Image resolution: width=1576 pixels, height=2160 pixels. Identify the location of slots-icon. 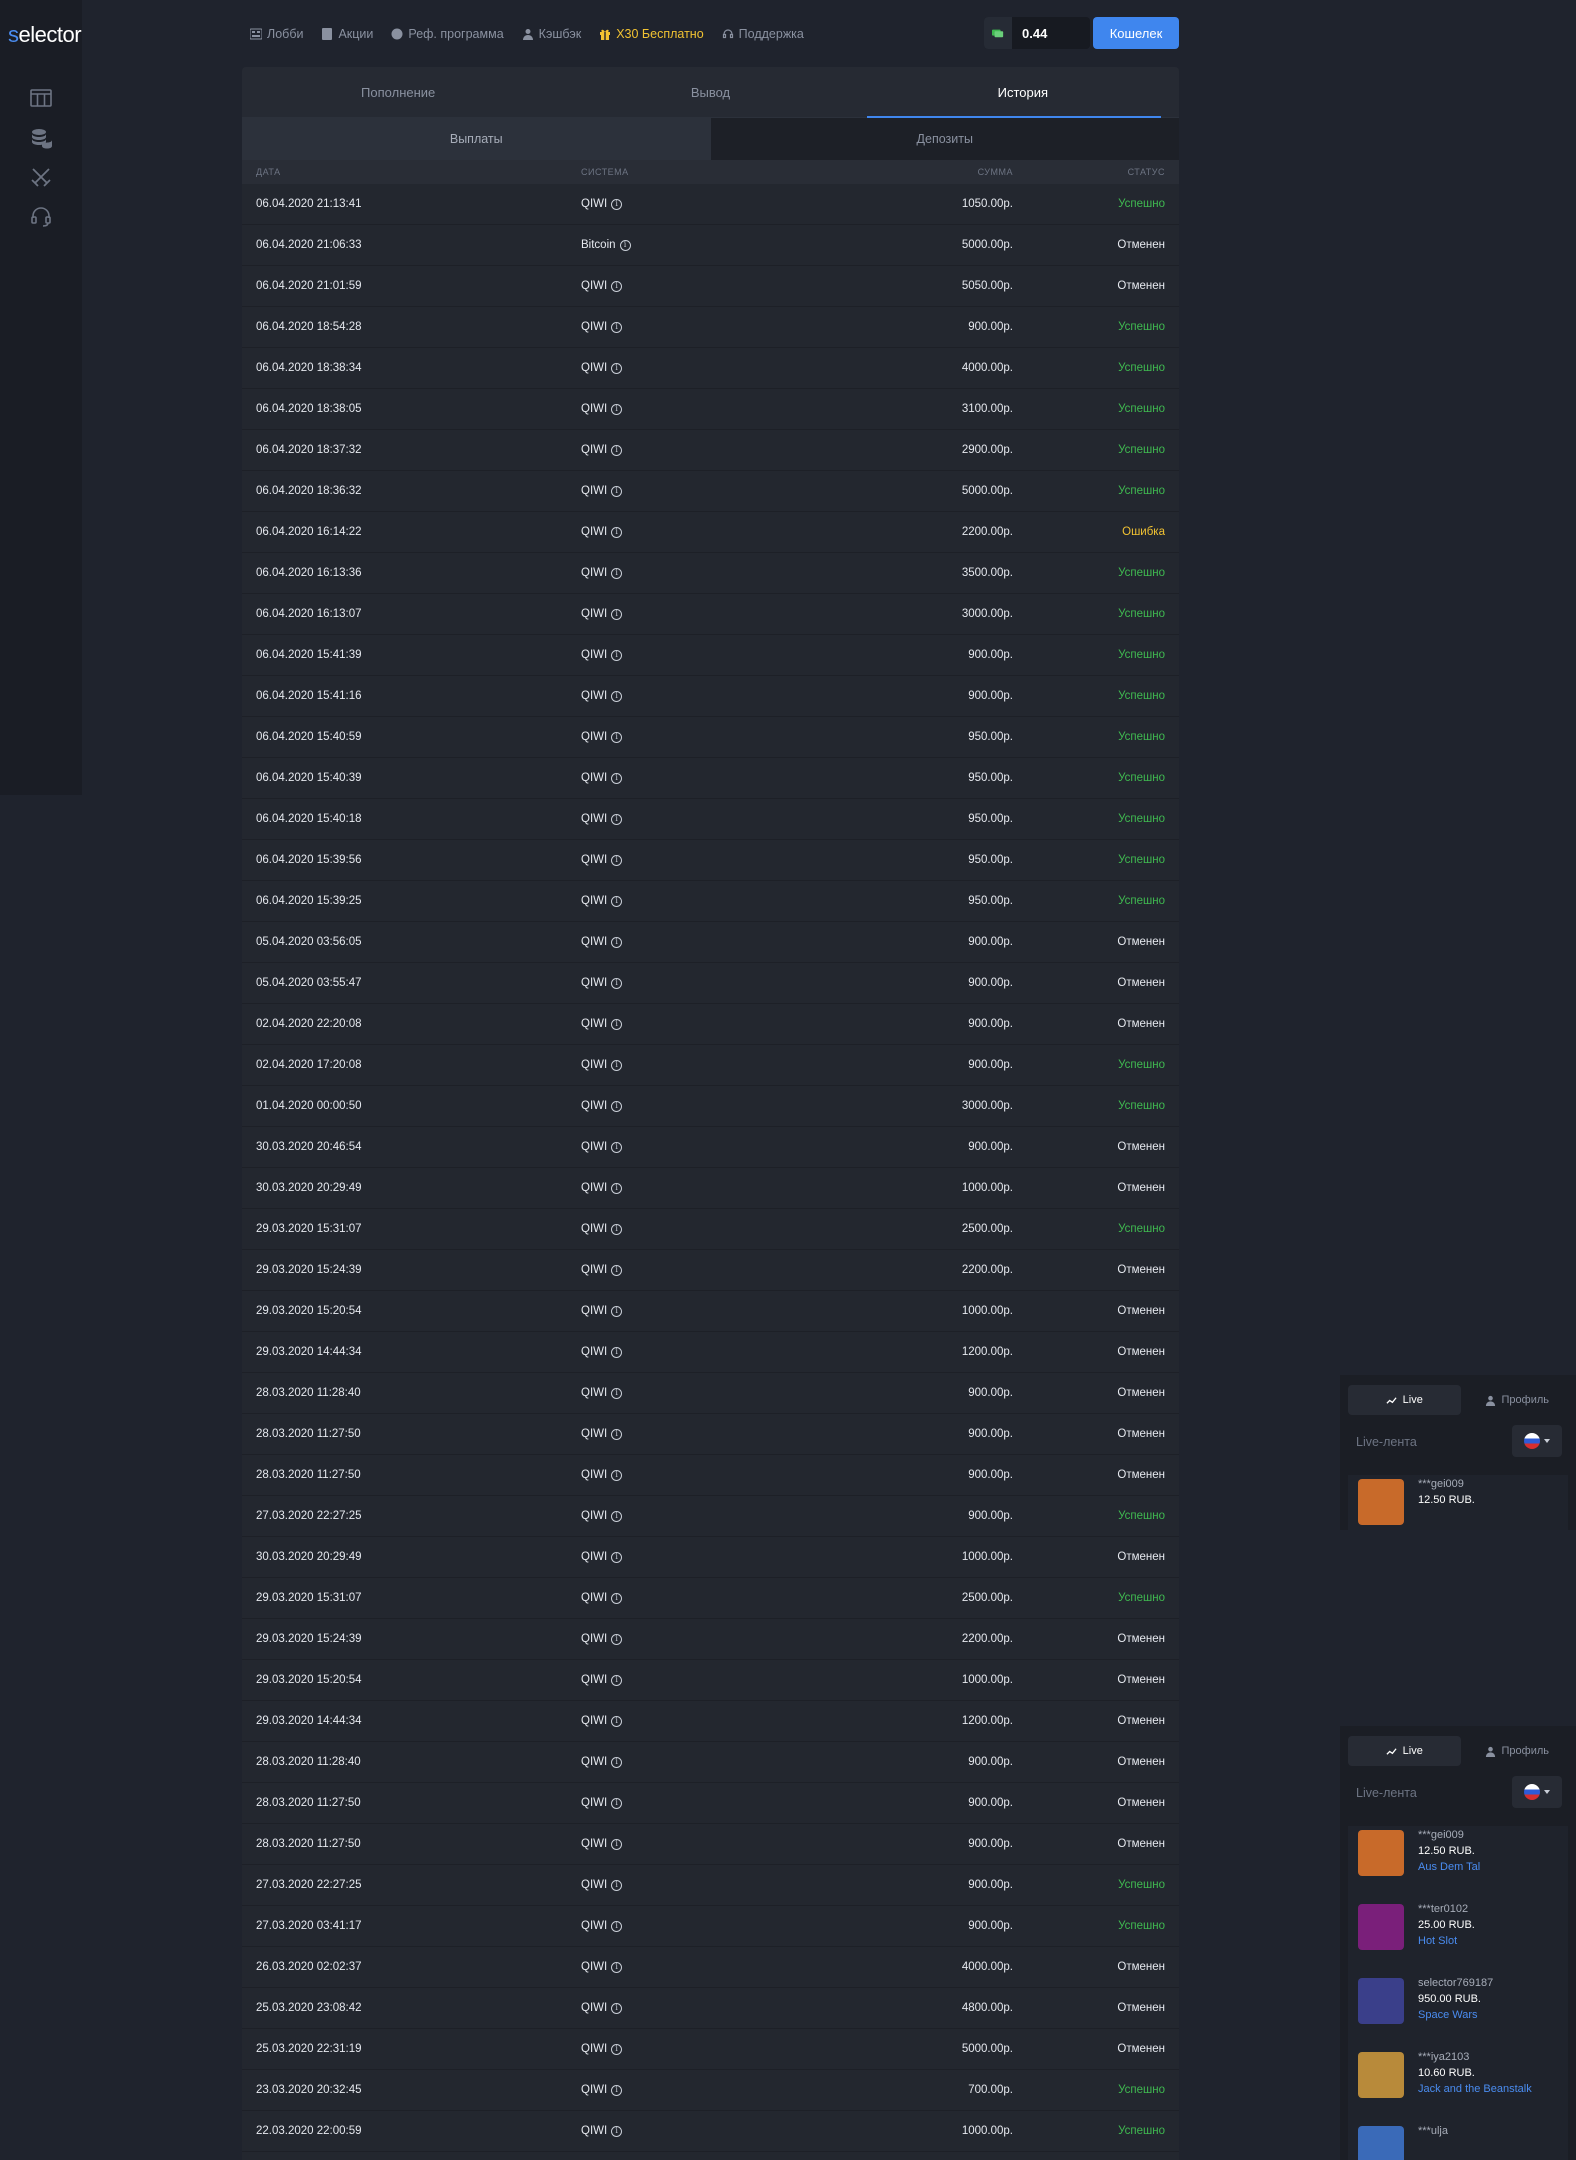
(41, 98).